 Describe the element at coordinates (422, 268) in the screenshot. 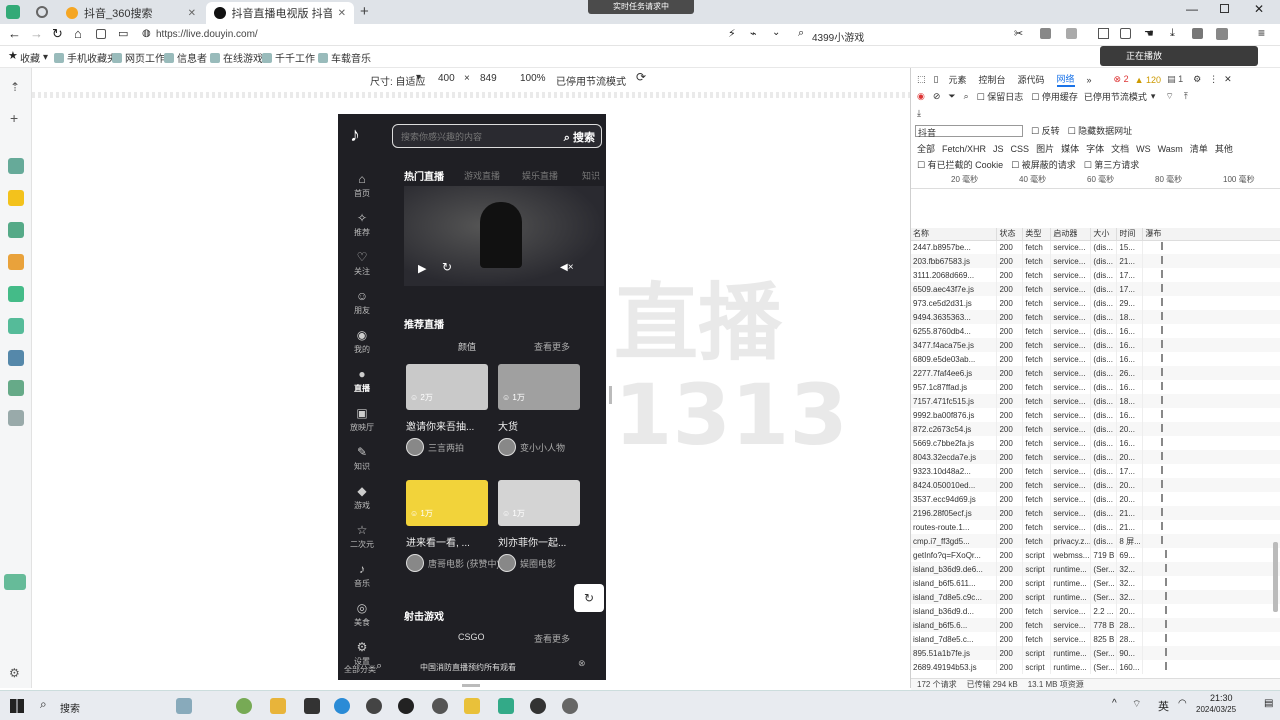

I see `play-icon: ▶` at that location.